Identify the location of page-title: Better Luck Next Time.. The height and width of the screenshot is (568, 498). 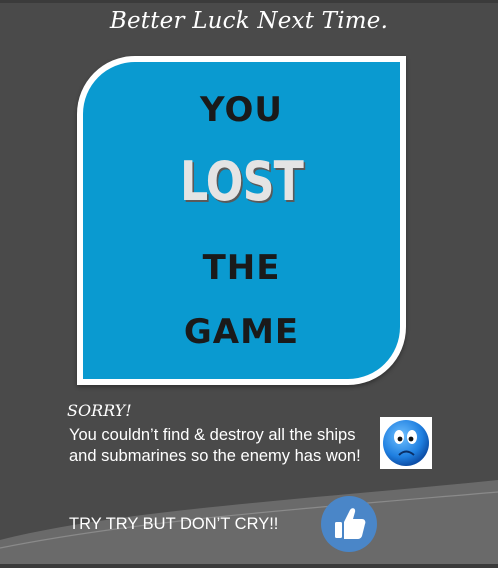
(249, 21).